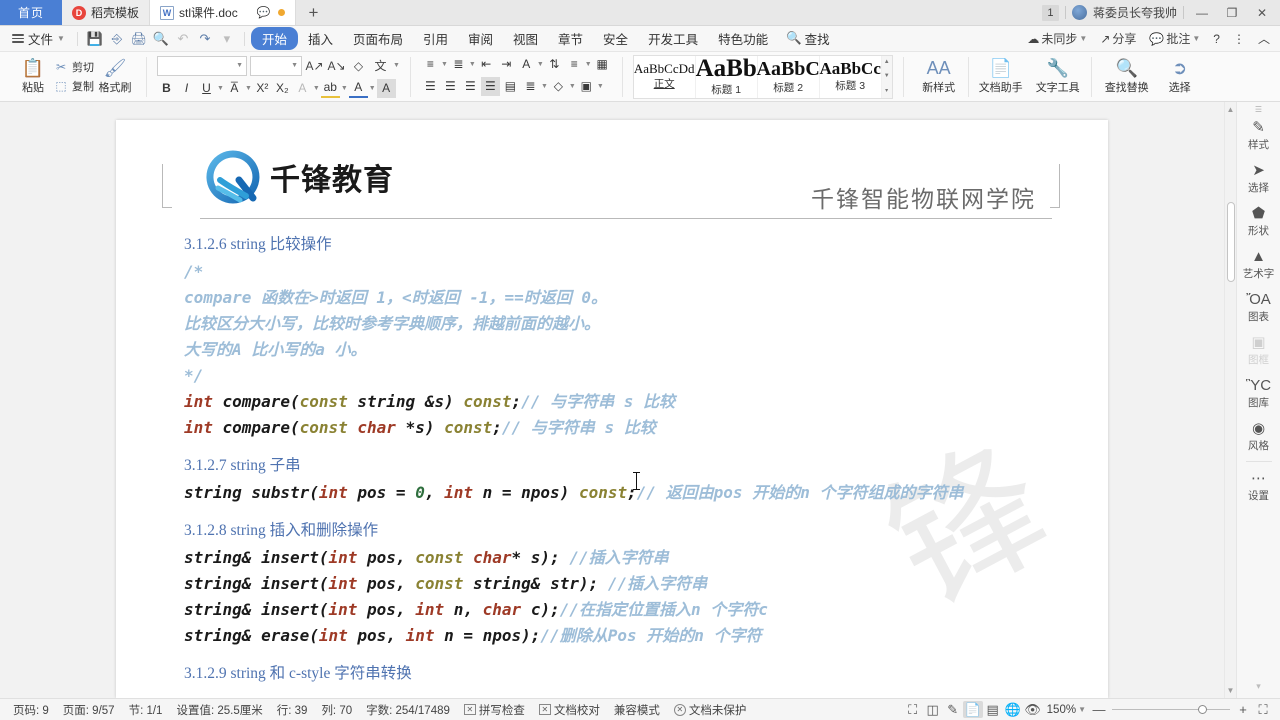  What do you see at coordinates (450, 86) in the screenshot?
I see `align-center-button: ☰` at bounding box center [450, 86].